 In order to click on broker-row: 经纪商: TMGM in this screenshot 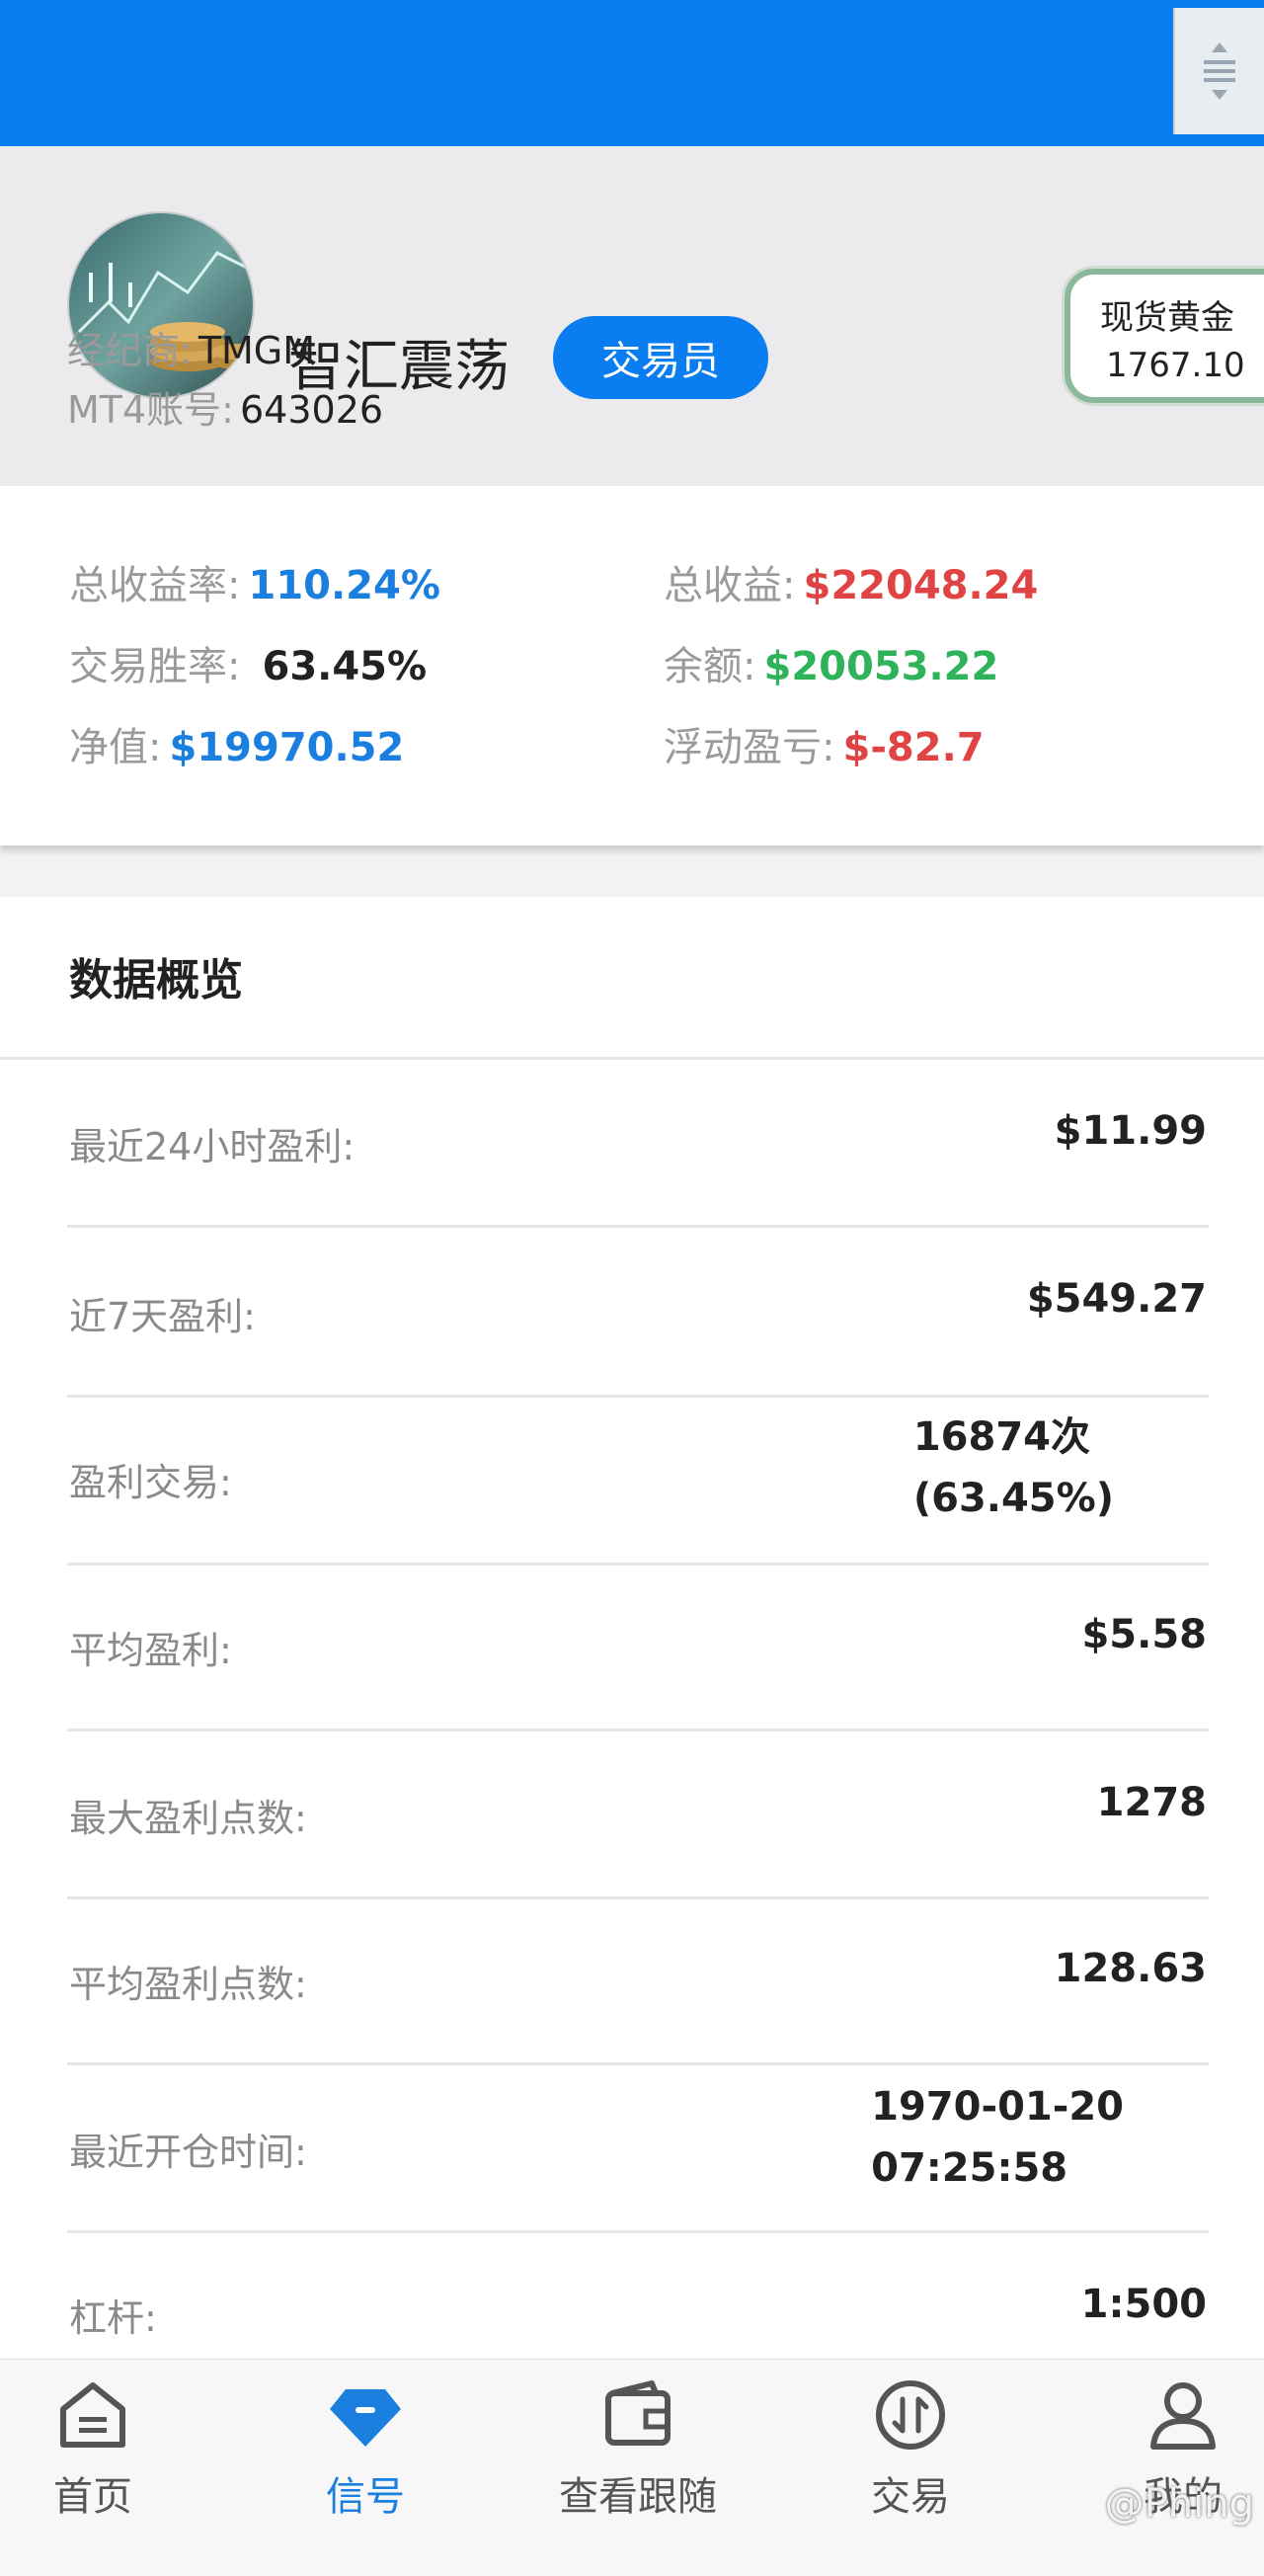, I will do `click(191, 347)`.